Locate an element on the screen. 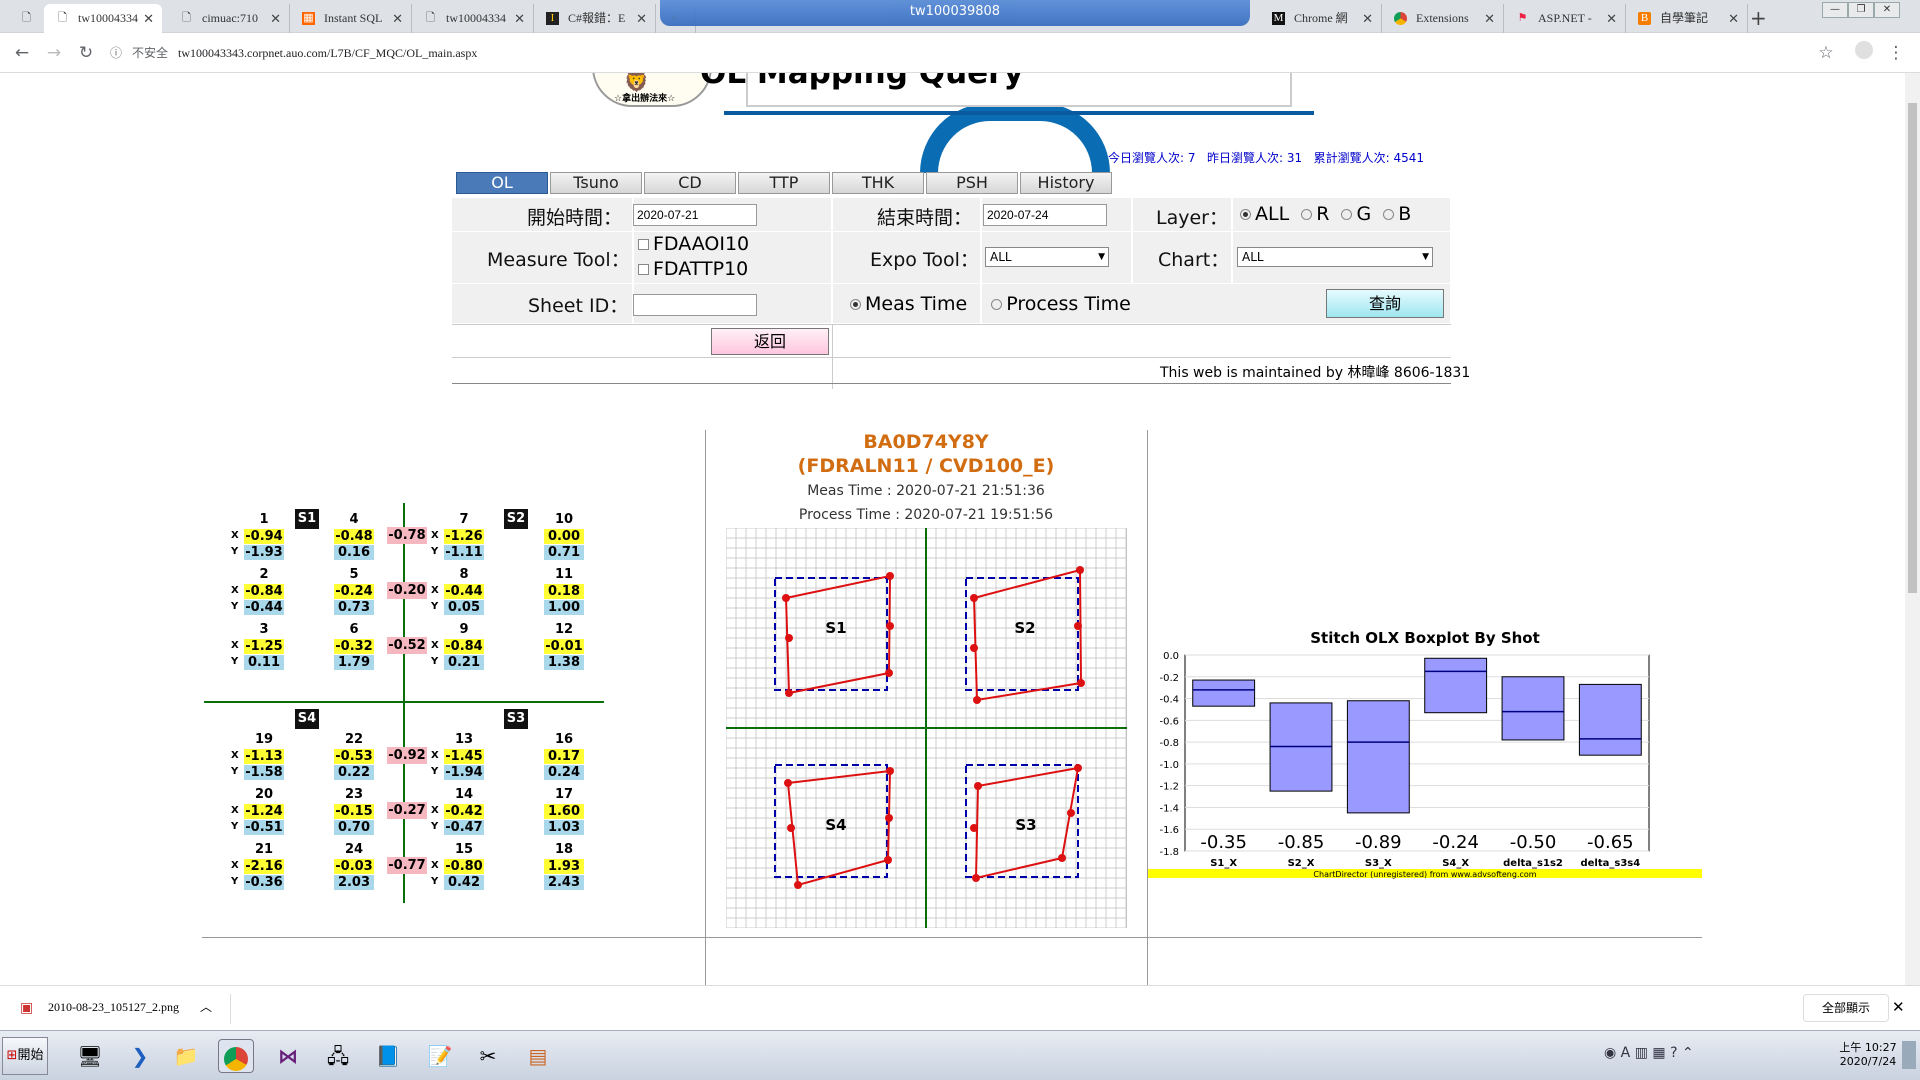 The width and height of the screenshot is (1920, 1080). tray-icon: ⌃ is located at coordinates (1688, 1053).